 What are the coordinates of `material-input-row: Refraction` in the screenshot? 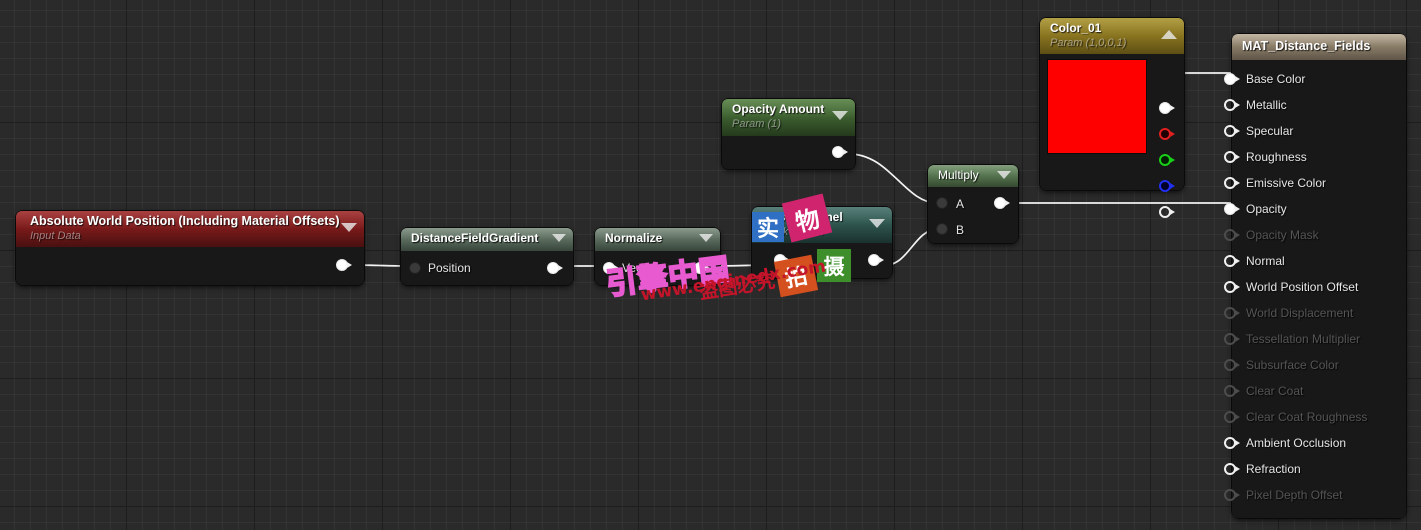 It's located at (1315, 469).